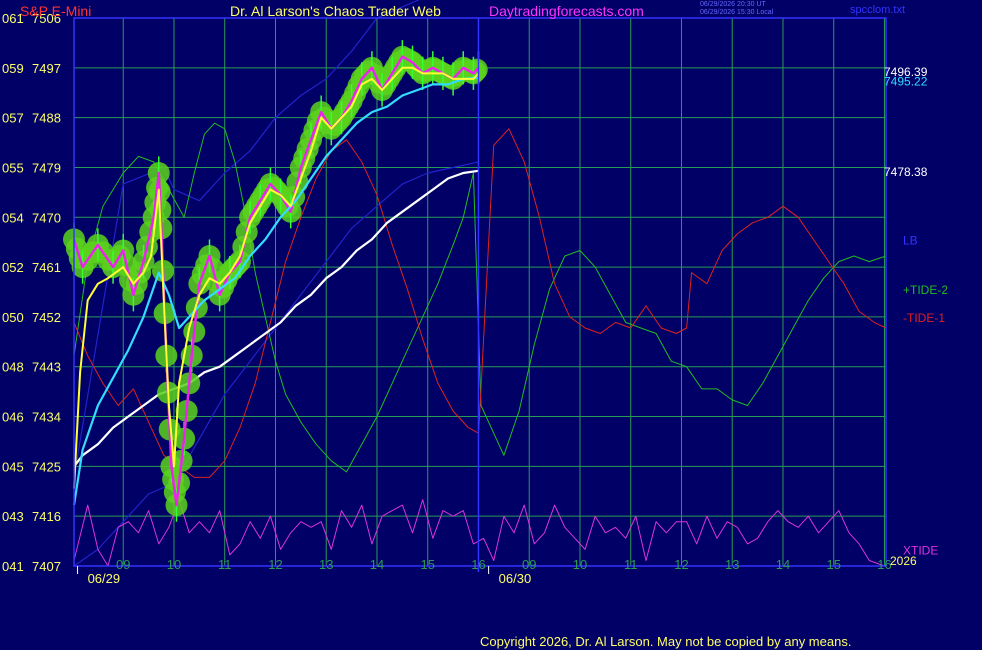 Image resolution: width=982 pixels, height=650 pixels. I want to click on legend-entry: XTIDE, so click(920, 550).